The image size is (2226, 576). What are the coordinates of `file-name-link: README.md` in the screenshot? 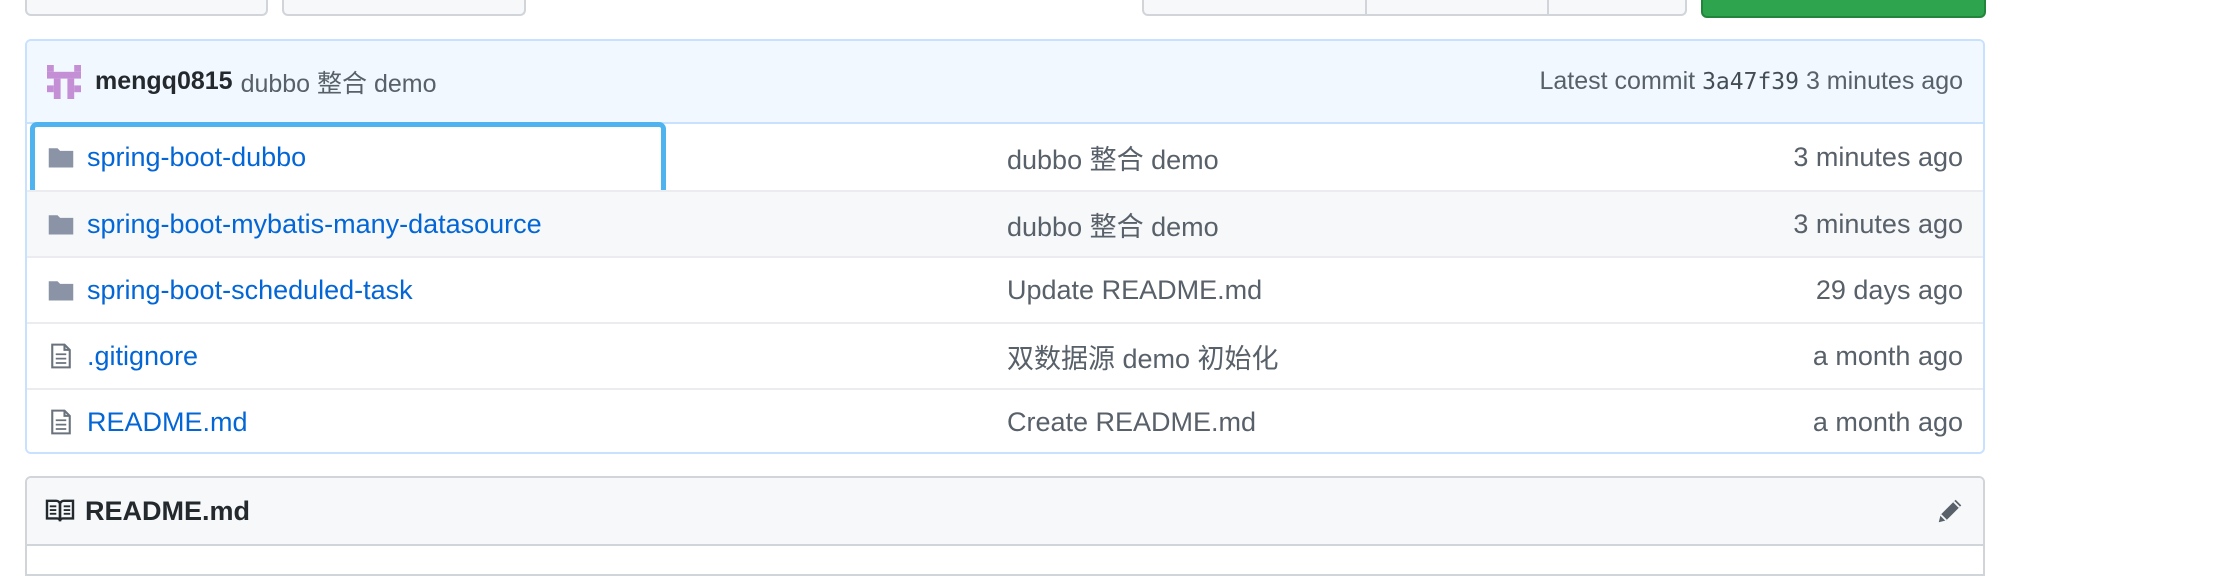 It's located at (547, 422).